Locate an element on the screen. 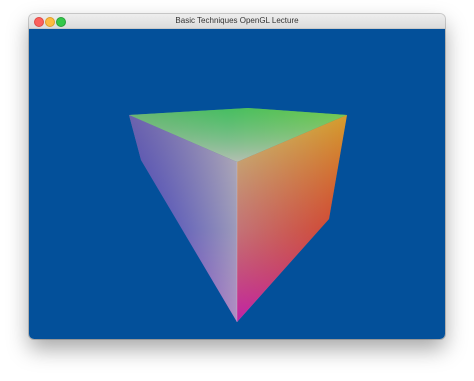 The height and width of the screenshot is (381, 474). title-bar: Basic Techniques OpenGL Lecture is located at coordinates (237, 21).